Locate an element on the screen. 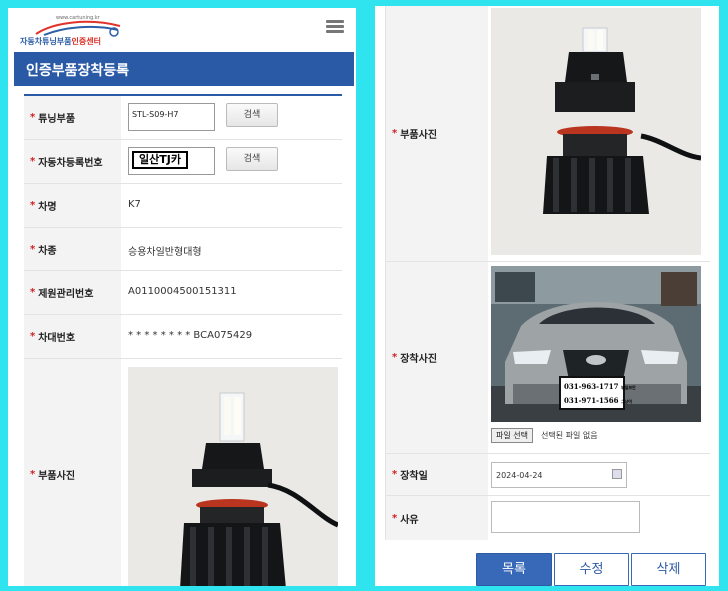 The image size is (728, 591). part-photo-label-2: * 부품사진 is located at coordinates (437, 133).